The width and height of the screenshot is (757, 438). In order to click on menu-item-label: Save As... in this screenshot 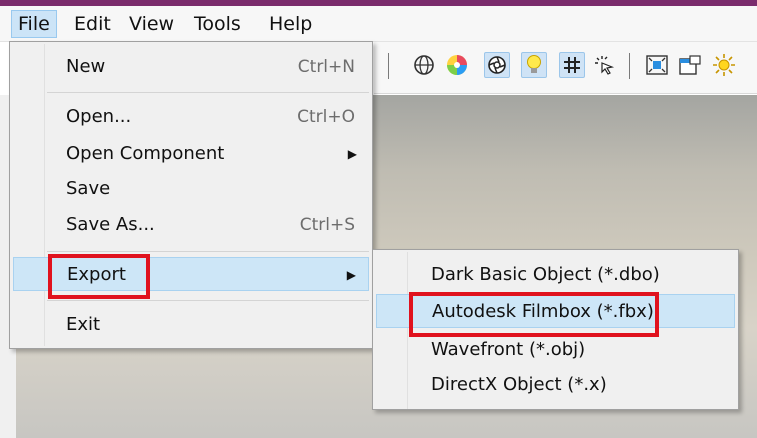, I will do `click(110, 224)`.